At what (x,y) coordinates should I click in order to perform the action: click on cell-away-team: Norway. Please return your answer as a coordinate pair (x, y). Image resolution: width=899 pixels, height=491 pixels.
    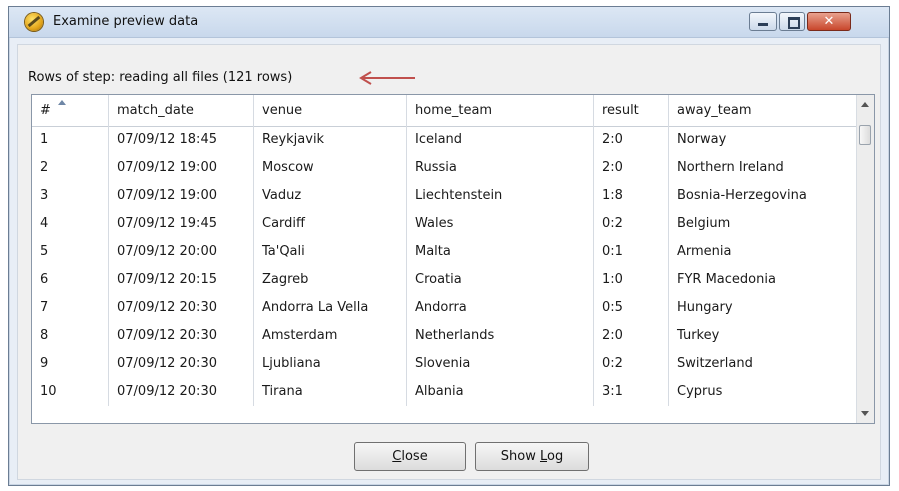
    Looking at the image, I should click on (702, 139).